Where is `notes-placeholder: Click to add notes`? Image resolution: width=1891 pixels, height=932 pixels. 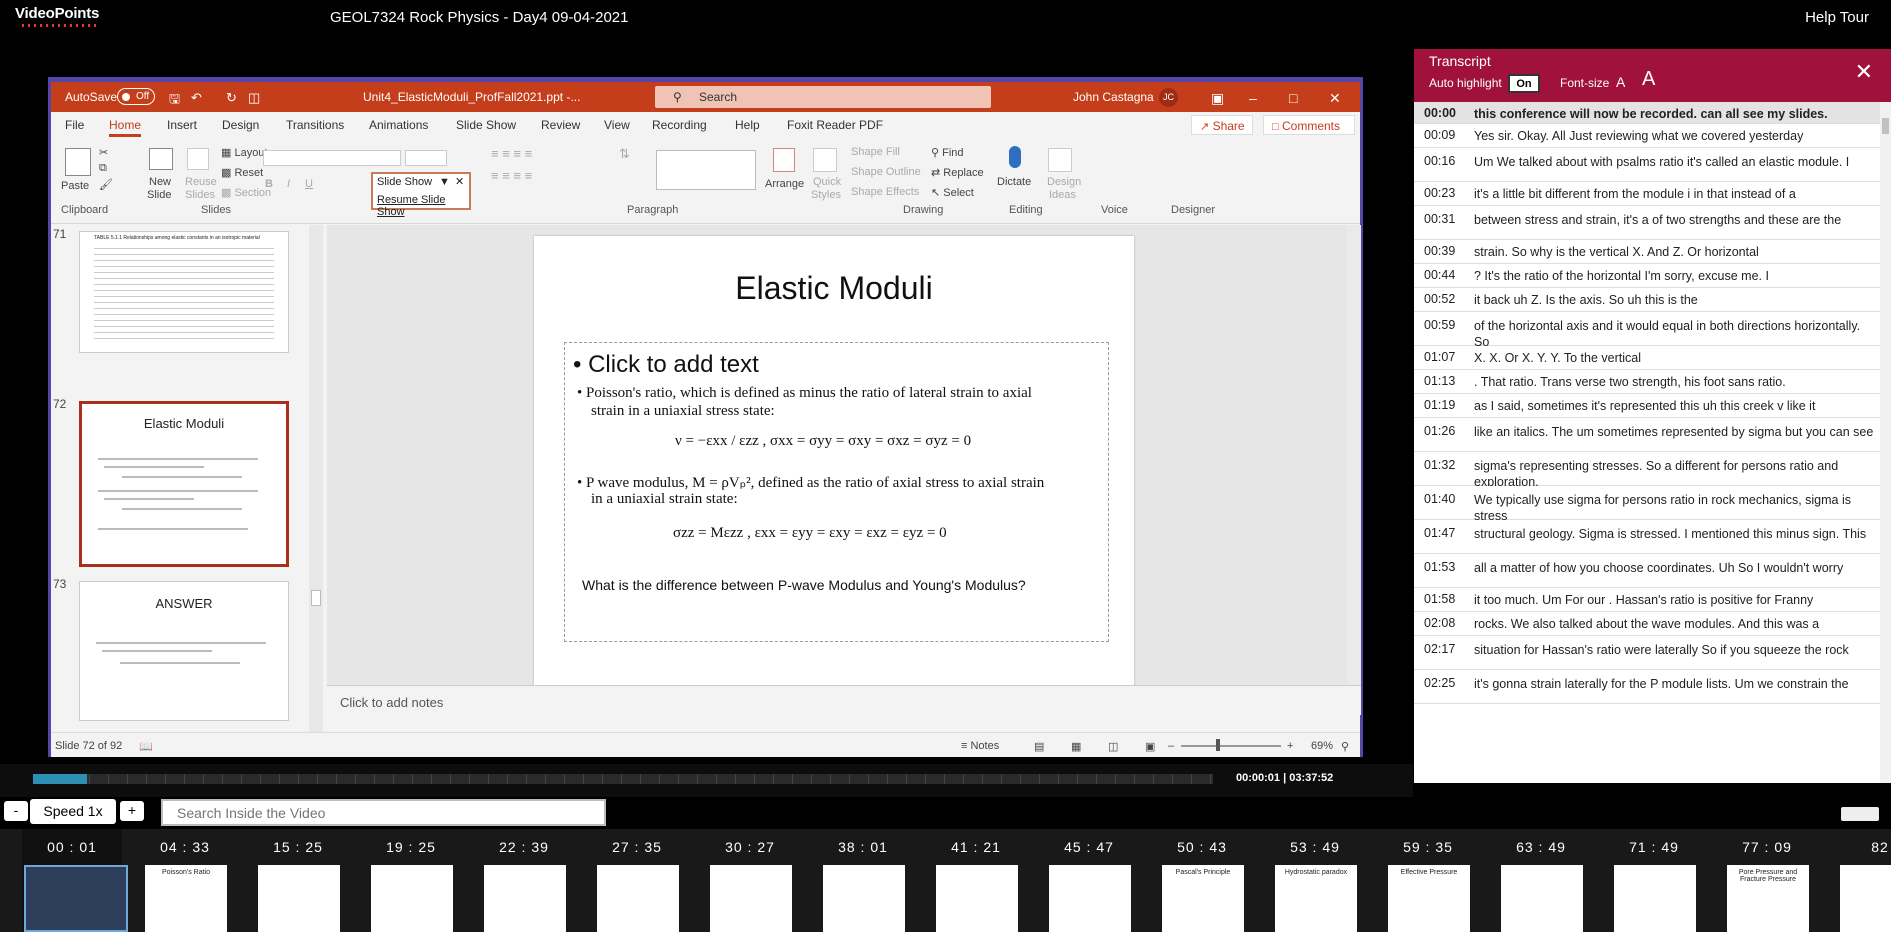 notes-placeholder: Click to add notes is located at coordinates (391, 702).